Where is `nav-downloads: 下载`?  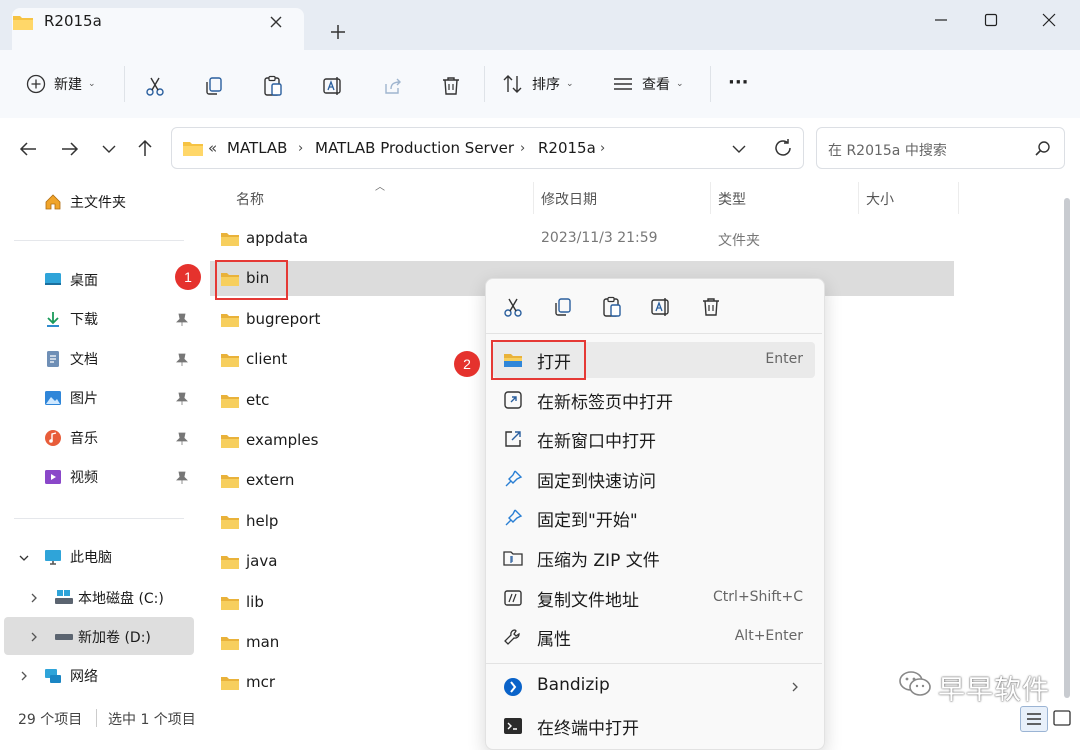 nav-downloads: 下载 is located at coordinates (99, 319).